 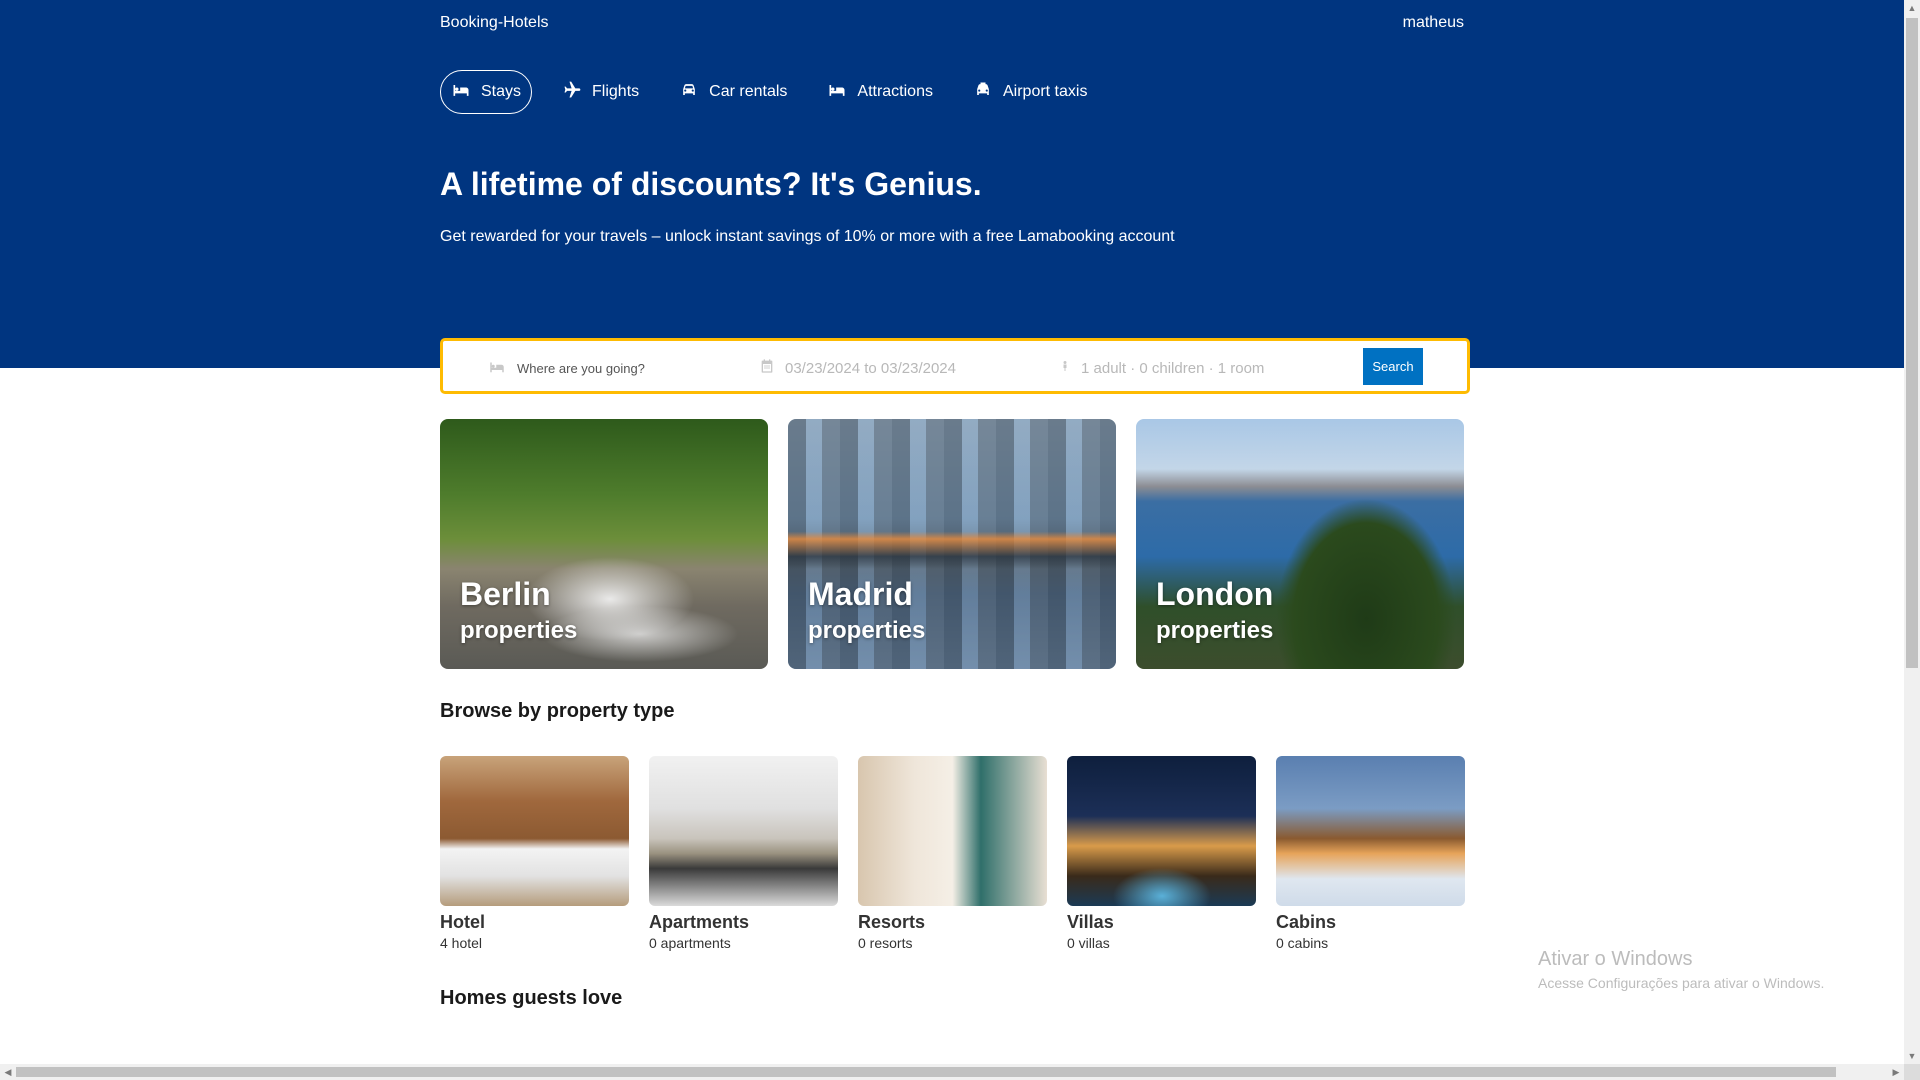 I want to click on city-caption: Madrid properties, so click(x=866, y=612).